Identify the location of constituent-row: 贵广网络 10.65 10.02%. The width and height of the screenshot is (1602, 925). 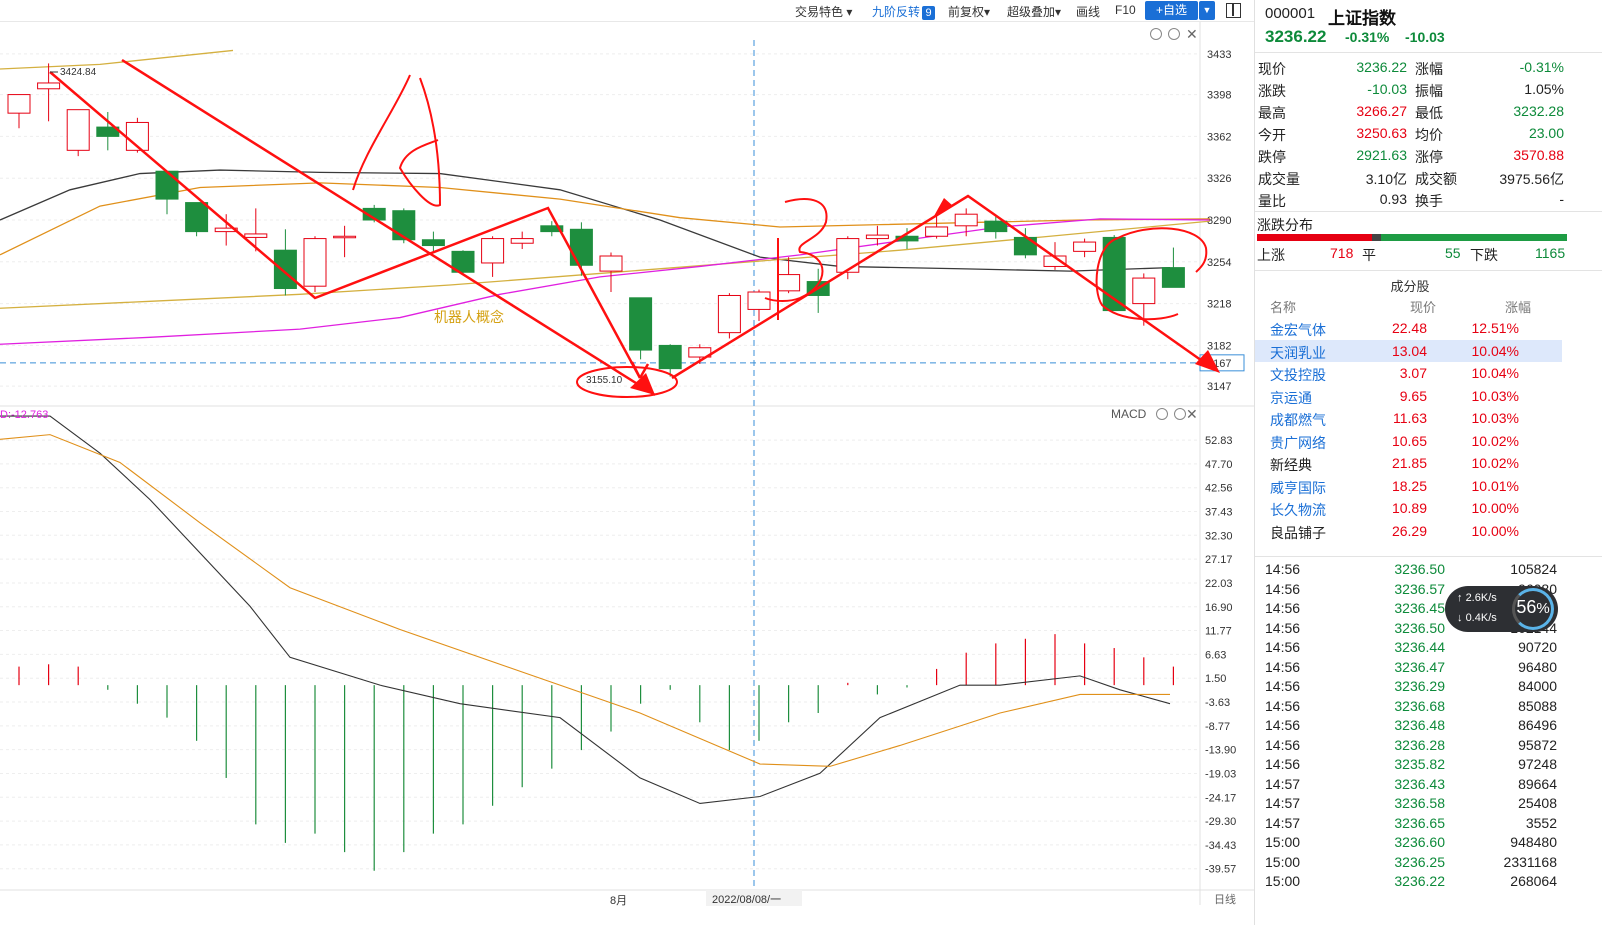
(1408, 441).